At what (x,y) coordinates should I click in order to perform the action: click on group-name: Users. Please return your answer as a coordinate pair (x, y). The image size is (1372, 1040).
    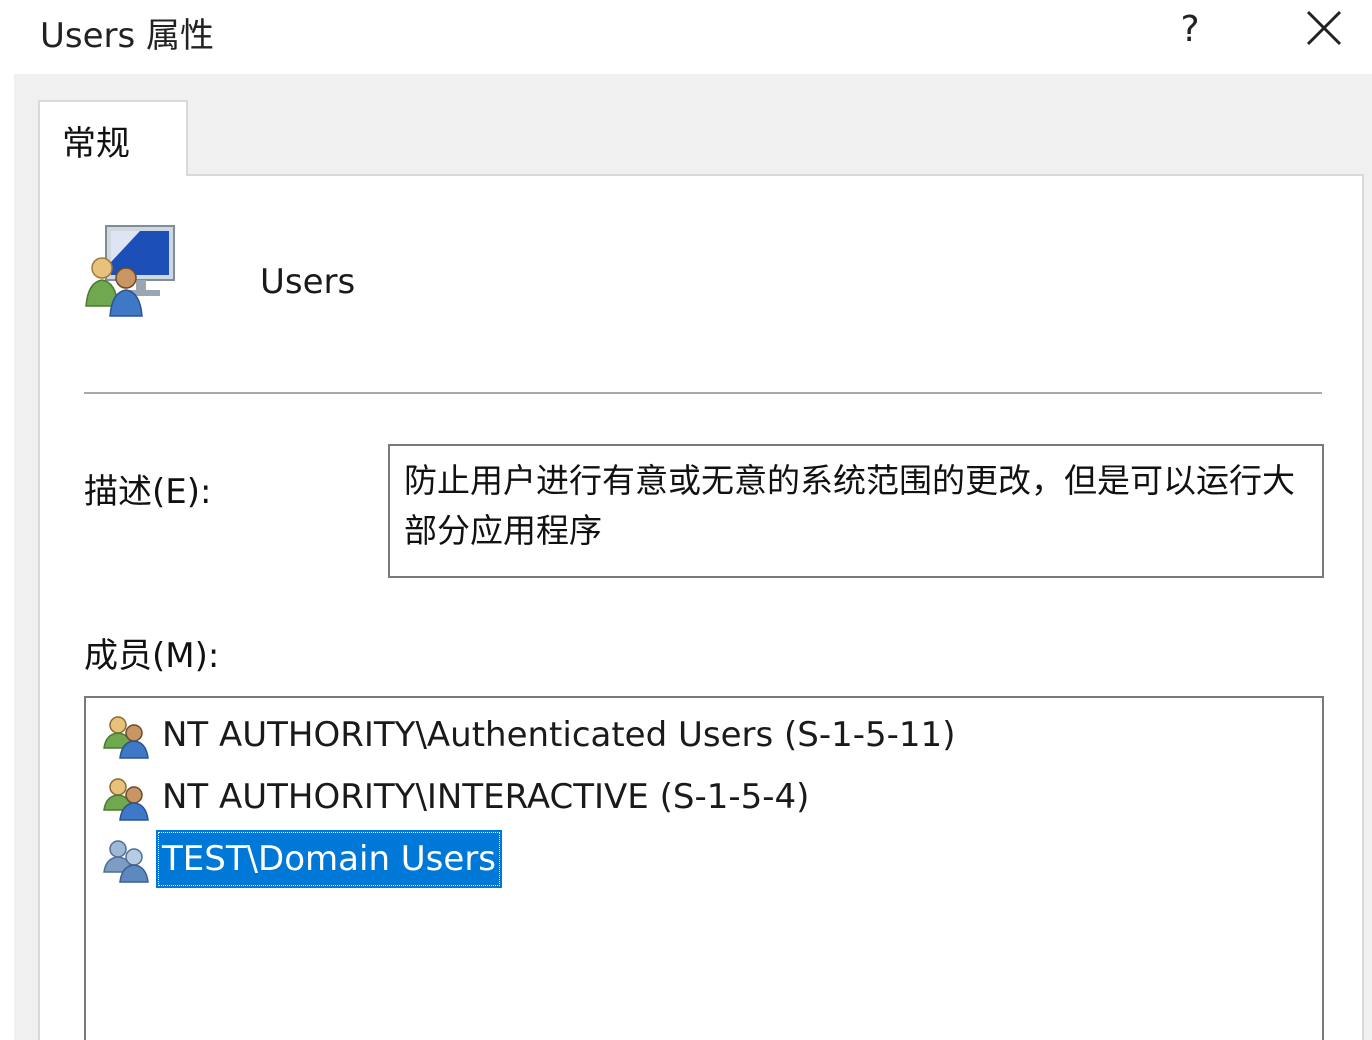
    Looking at the image, I should click on (308, 282).